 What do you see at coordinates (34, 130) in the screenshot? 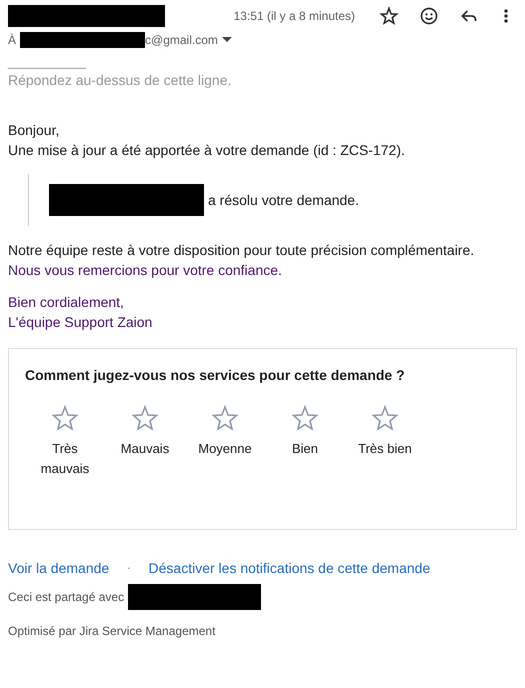
I see `greeting: Bonjour,` at bounding box center [34, 130].